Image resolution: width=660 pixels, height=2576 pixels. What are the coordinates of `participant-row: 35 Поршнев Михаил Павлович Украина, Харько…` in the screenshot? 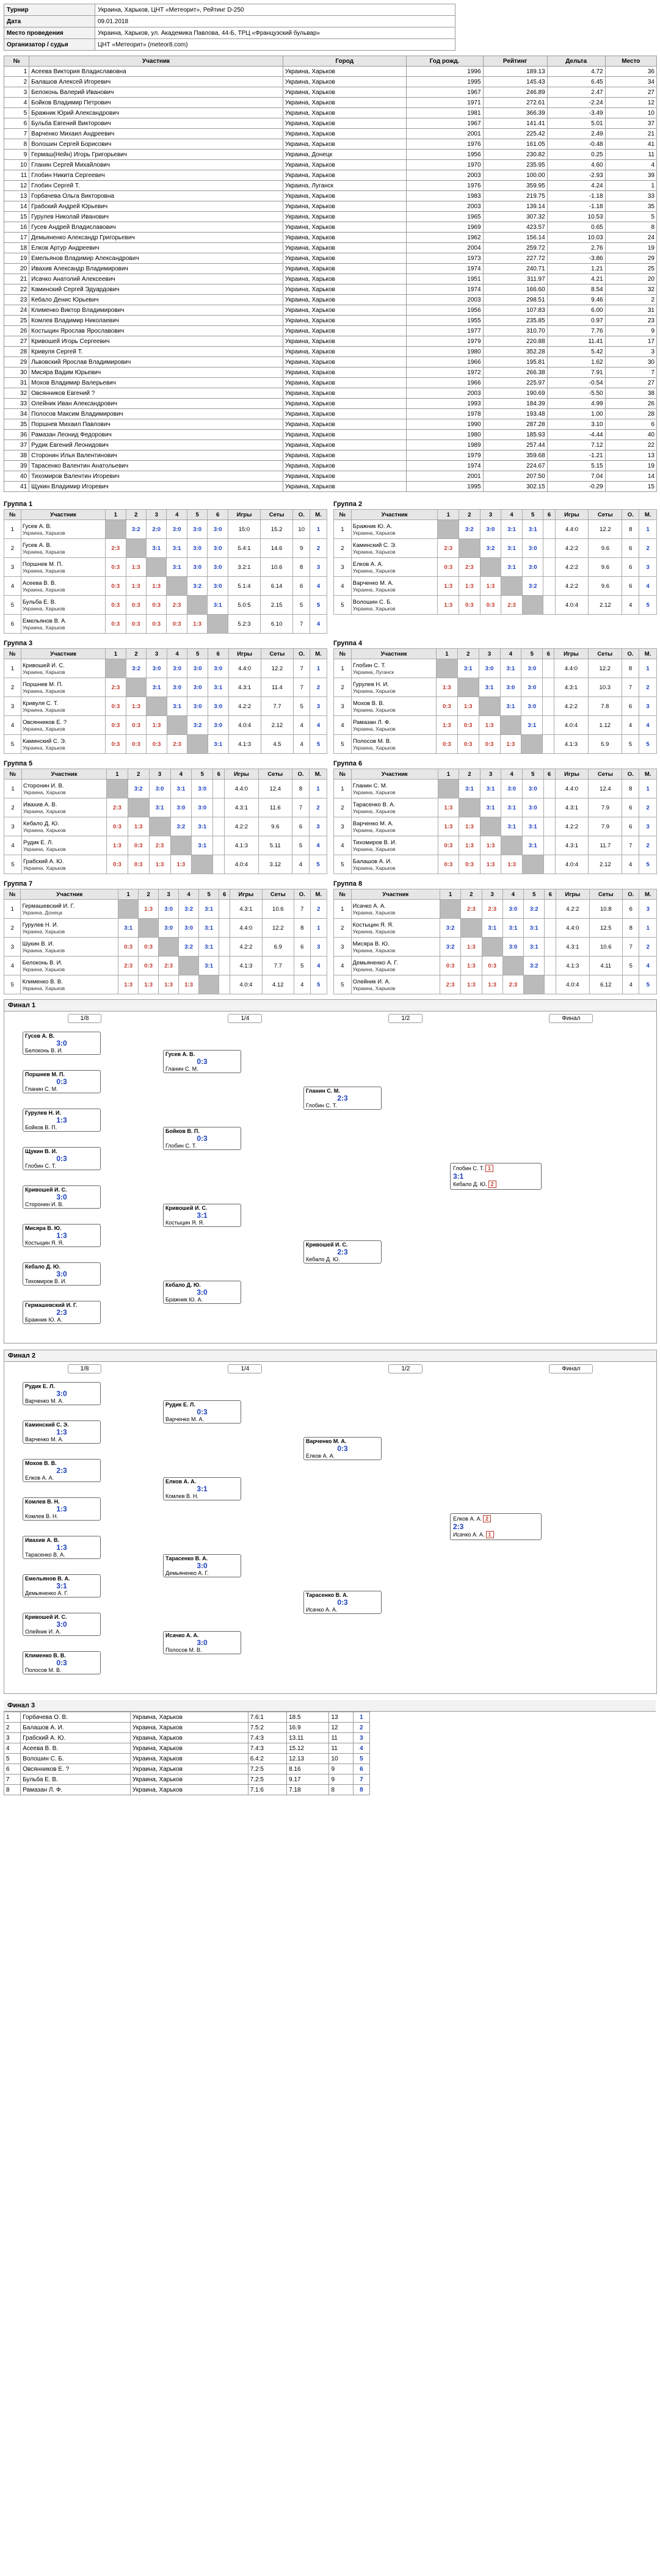 It's located at (330, 424).